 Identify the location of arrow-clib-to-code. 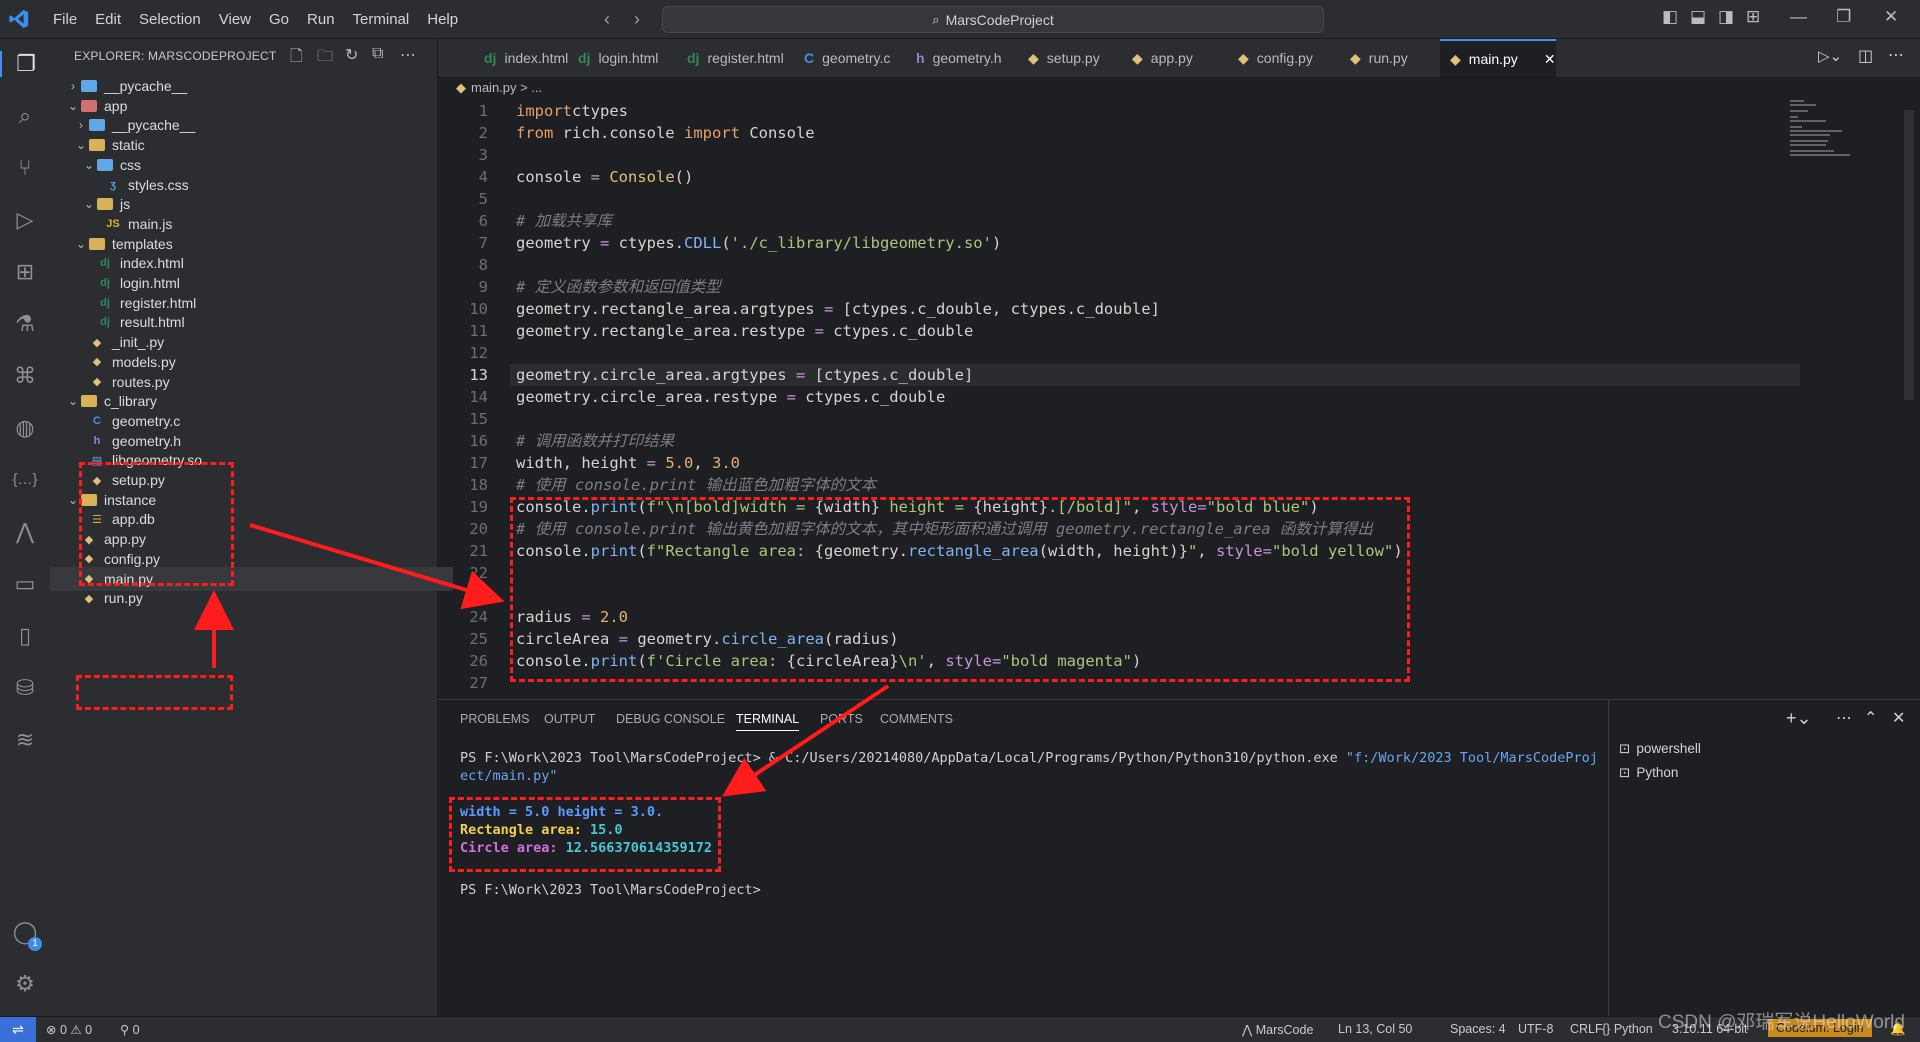
(377, 566).